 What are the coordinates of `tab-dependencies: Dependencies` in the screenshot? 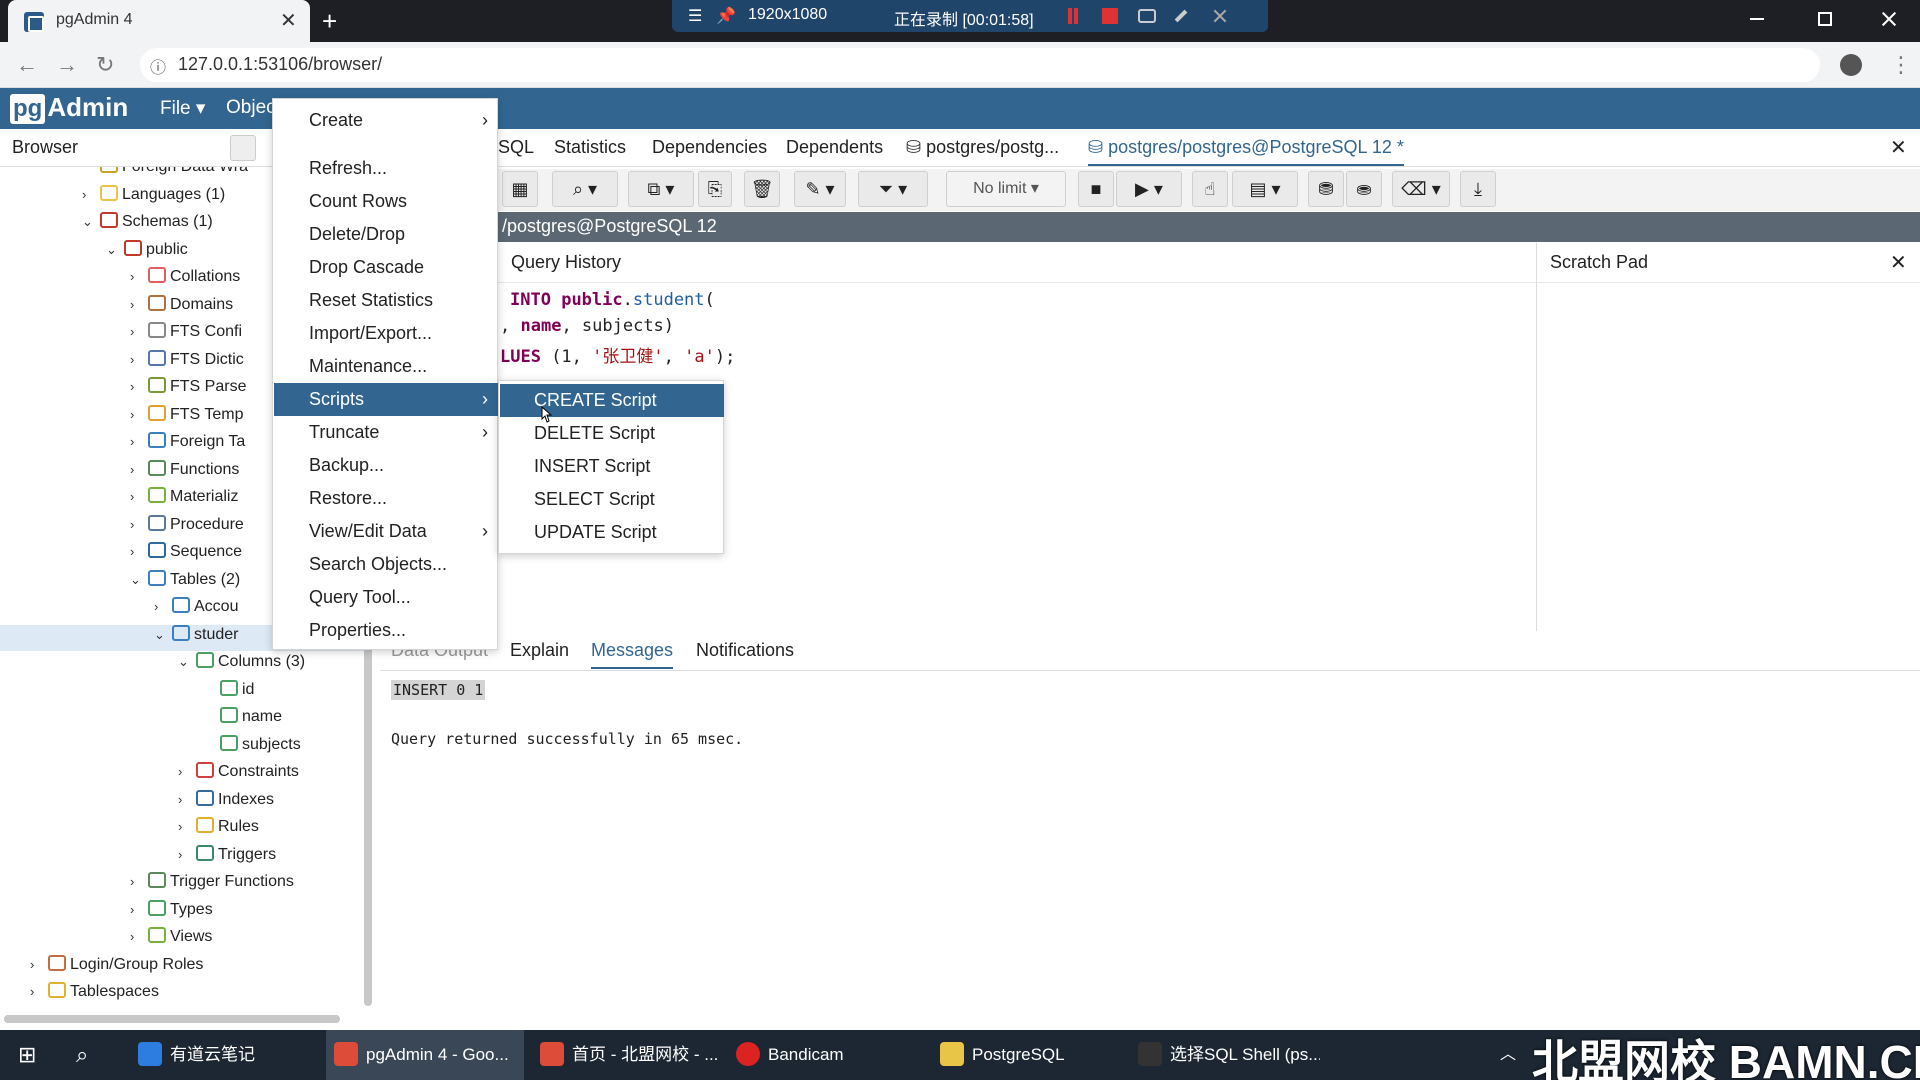 It's located at (709, 147).